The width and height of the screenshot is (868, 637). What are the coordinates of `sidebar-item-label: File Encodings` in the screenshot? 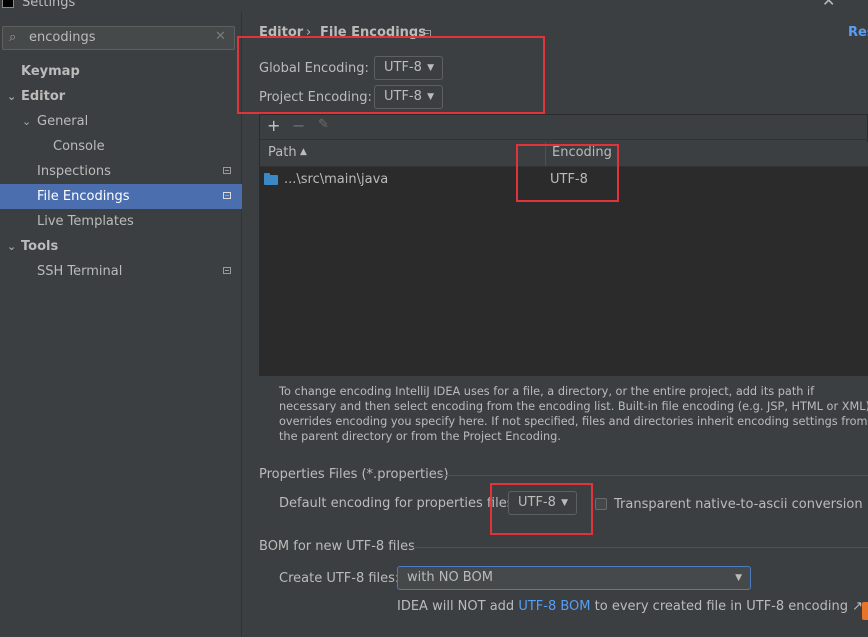 It's located at (83, 196).